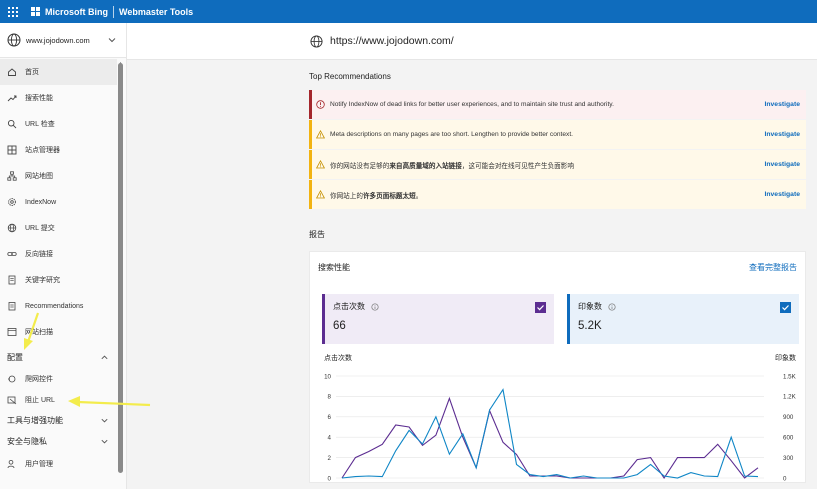  I want to click on sidebar-item-site-explorer: 站点管理器, so click(58, 150).